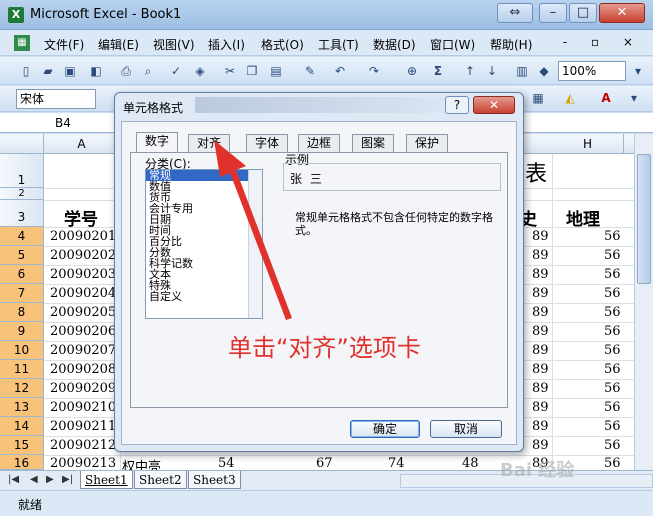 Image resolution: width=653 pixels, height=516 pixels. I want to click on cancel-button: 取消, so click(466, 429).